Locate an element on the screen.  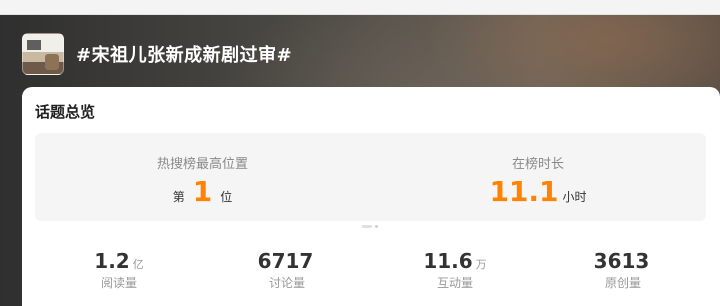
browser-top-strip is located at coordinates (360, 7).